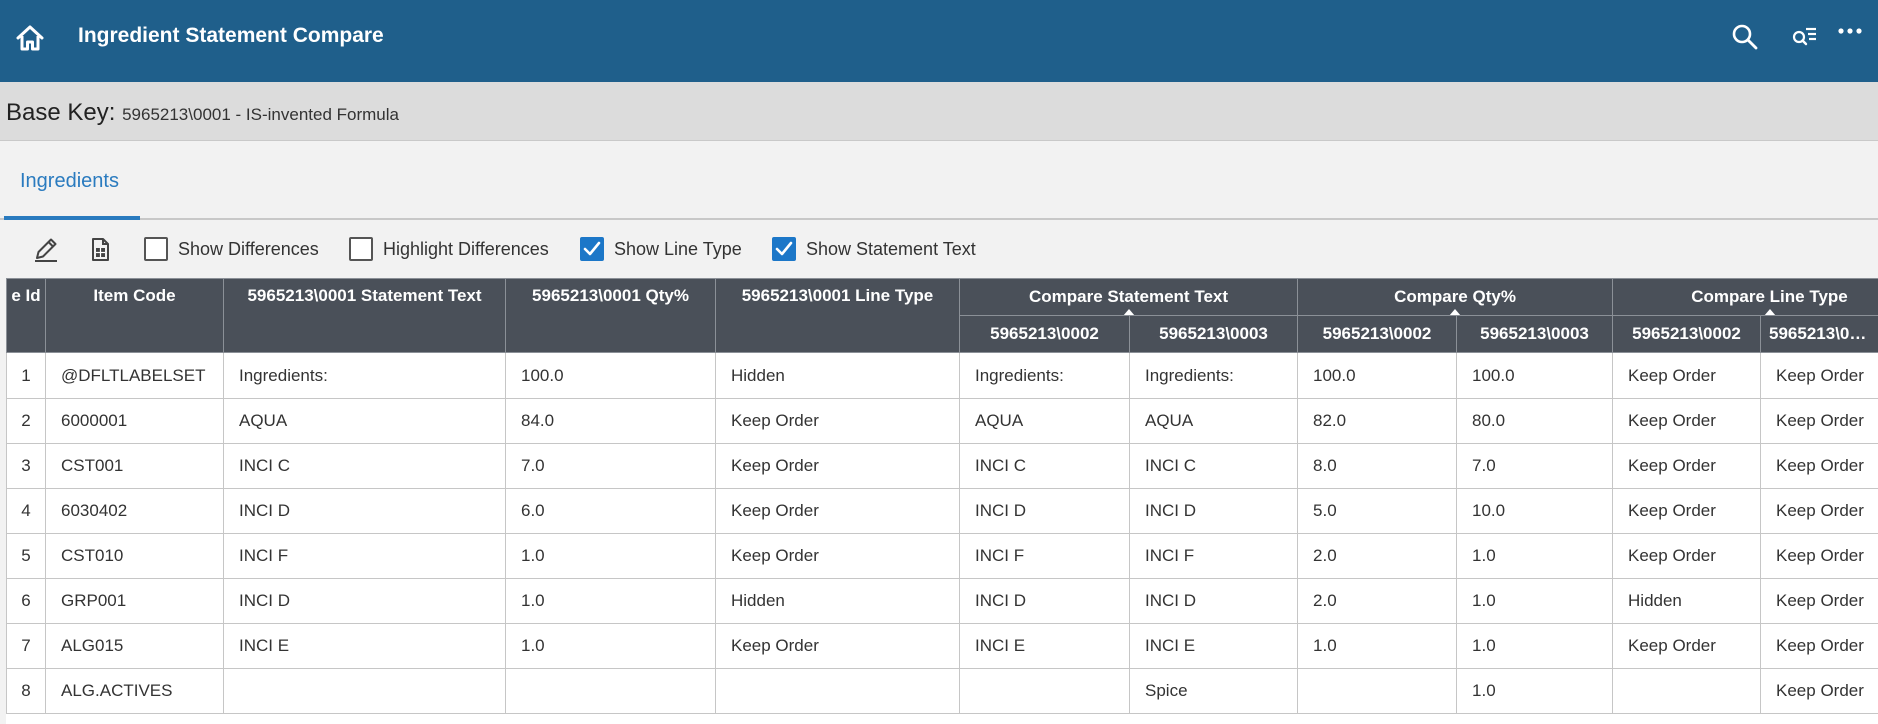  What do you see at coordinates (1377, 511) in the screenshot?
I see `cell-compare-qty-0002: 5.0` at bounding box center [1377, 511].